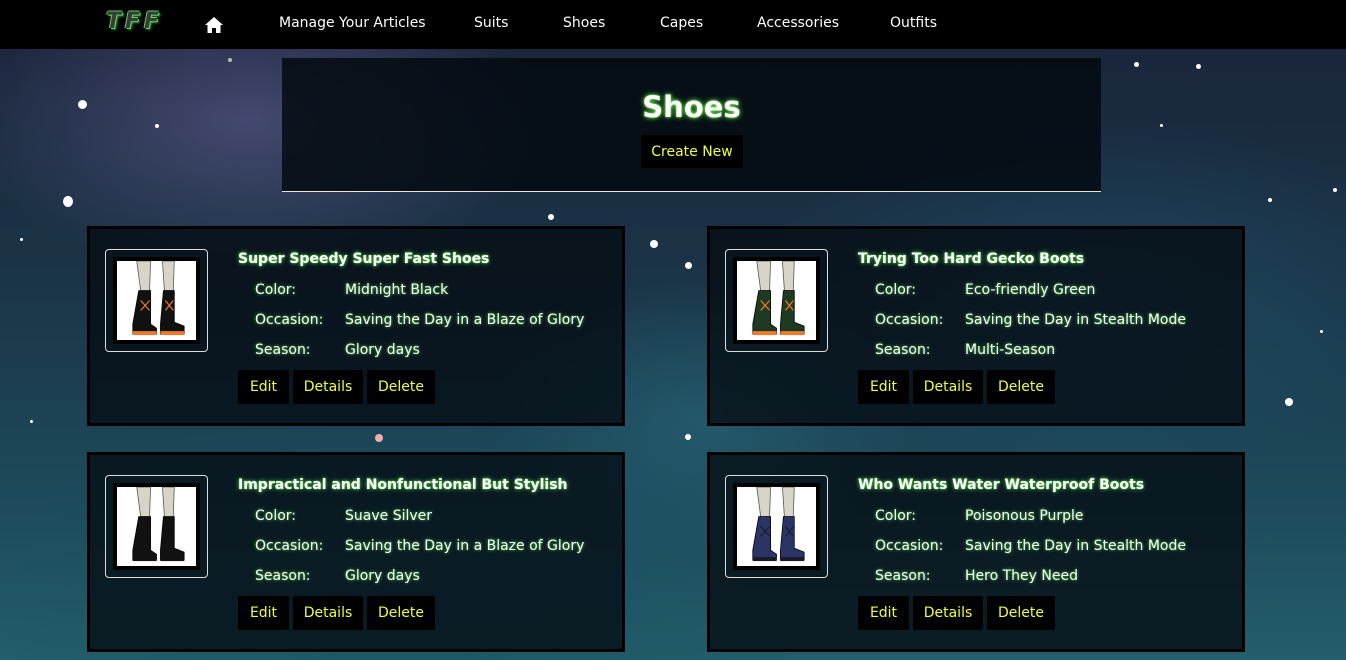 This screenshot has height=660, width=1346. Describe the element at coordinates (1010, 350) in the screenshot. I see `season-value: Multi-Season` at that location.